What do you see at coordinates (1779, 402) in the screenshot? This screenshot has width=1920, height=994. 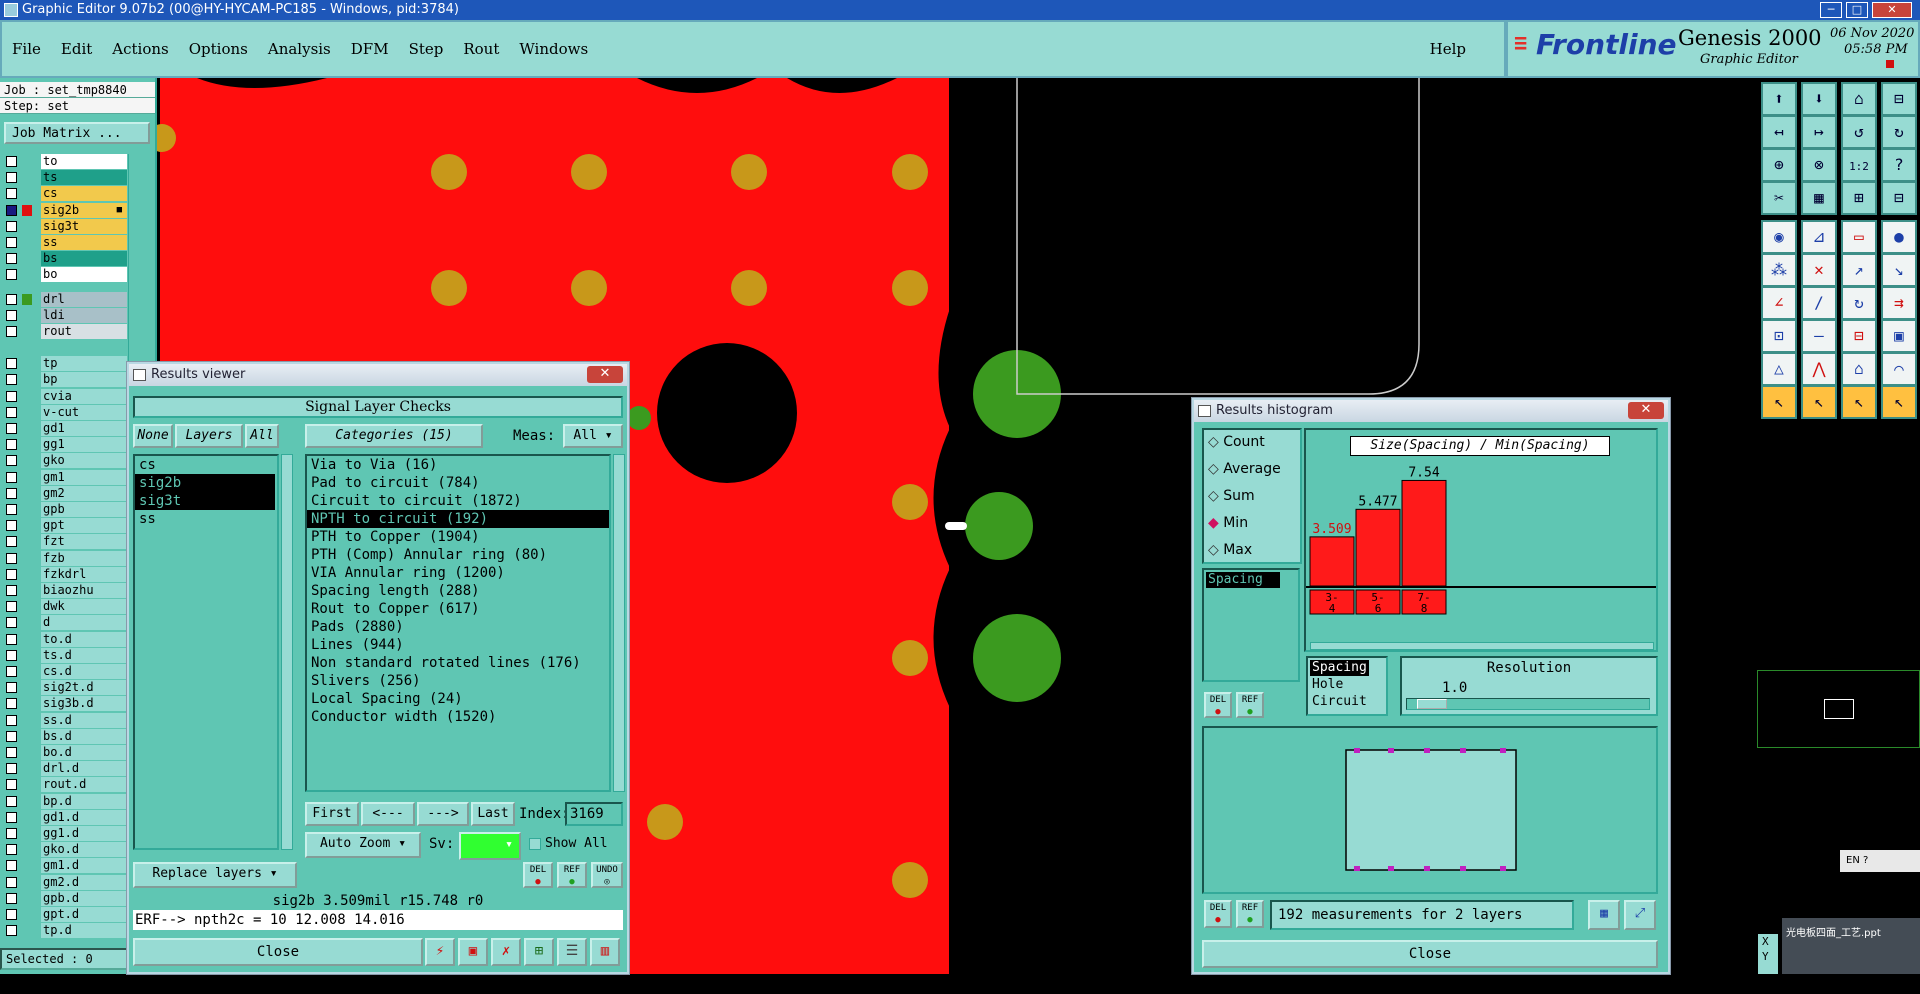 I see `select-1-button: ↖` at bounding box center [1779, 402].